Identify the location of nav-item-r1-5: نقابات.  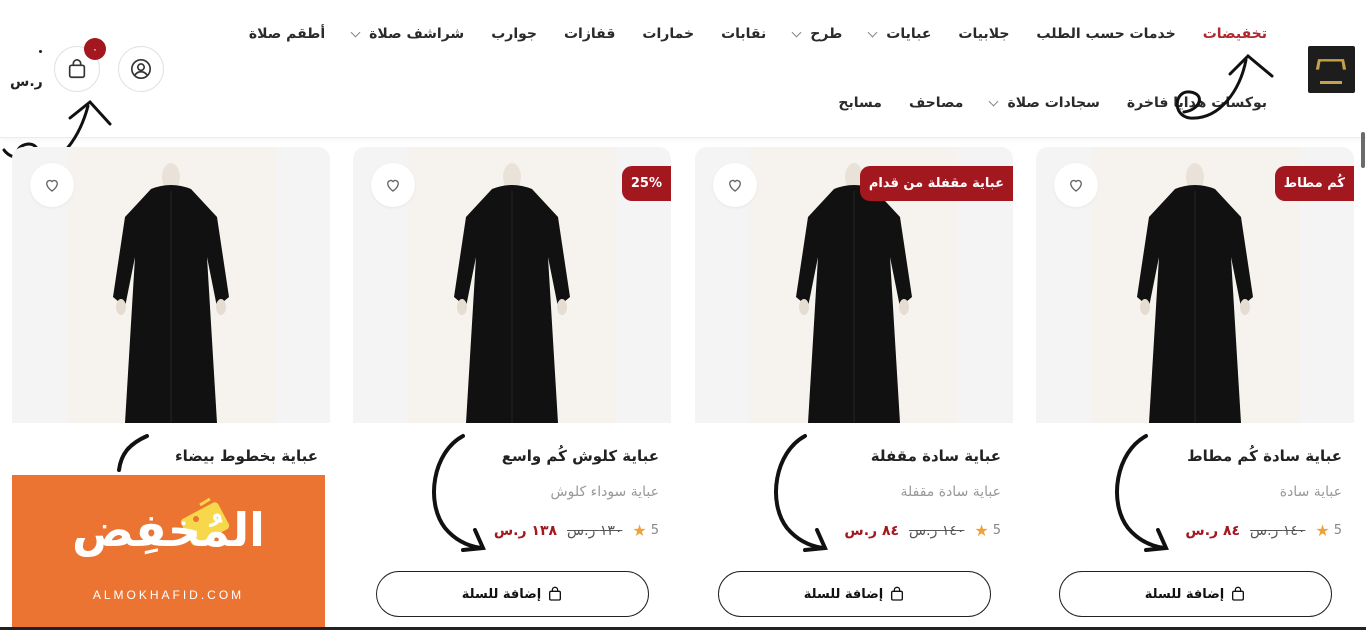
(743, 34).